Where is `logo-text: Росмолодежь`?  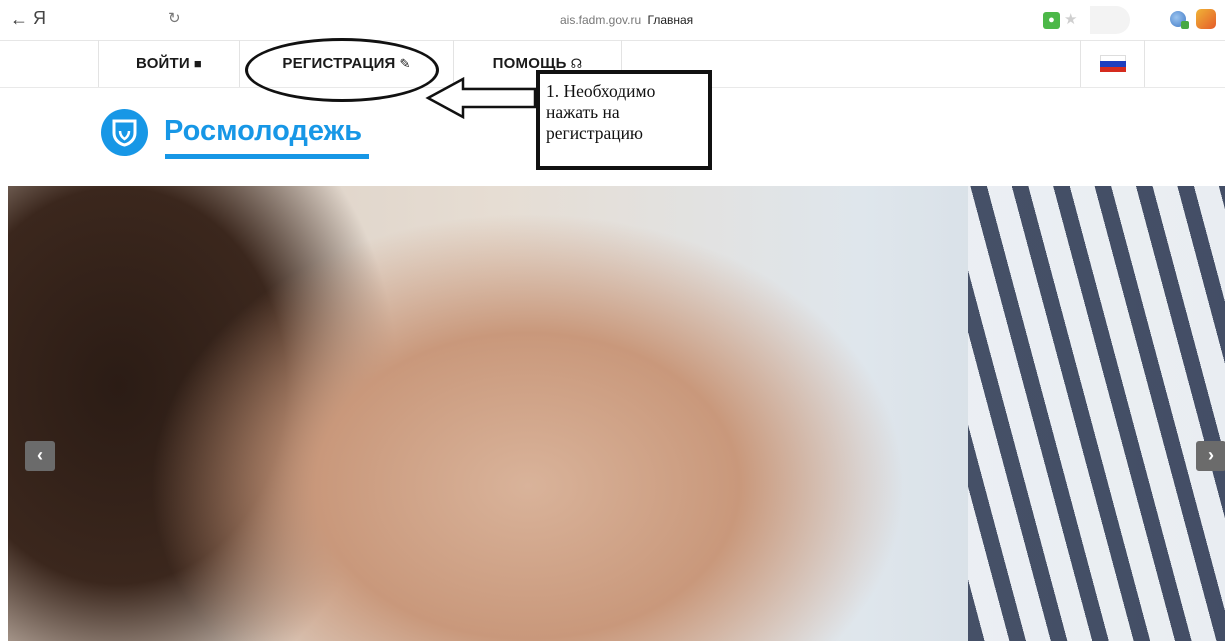 logo-text: Росмолодежь is located at coordinates (263, 131).